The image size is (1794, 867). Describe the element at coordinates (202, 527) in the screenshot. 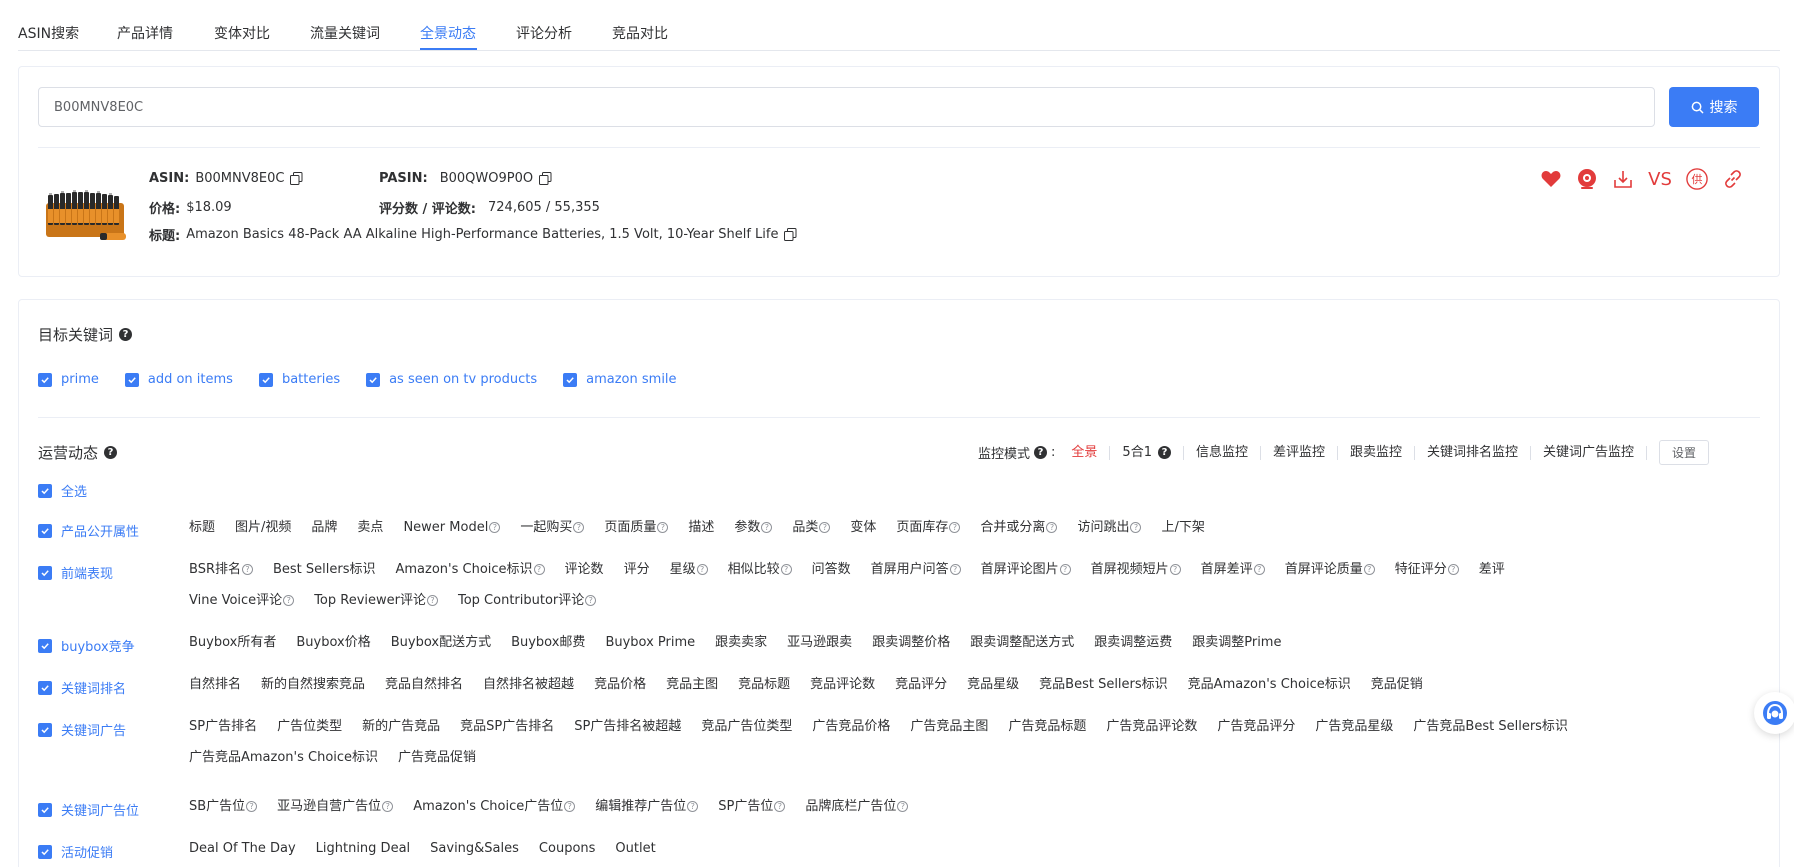

I see `monitor-item: 标题` at that location.